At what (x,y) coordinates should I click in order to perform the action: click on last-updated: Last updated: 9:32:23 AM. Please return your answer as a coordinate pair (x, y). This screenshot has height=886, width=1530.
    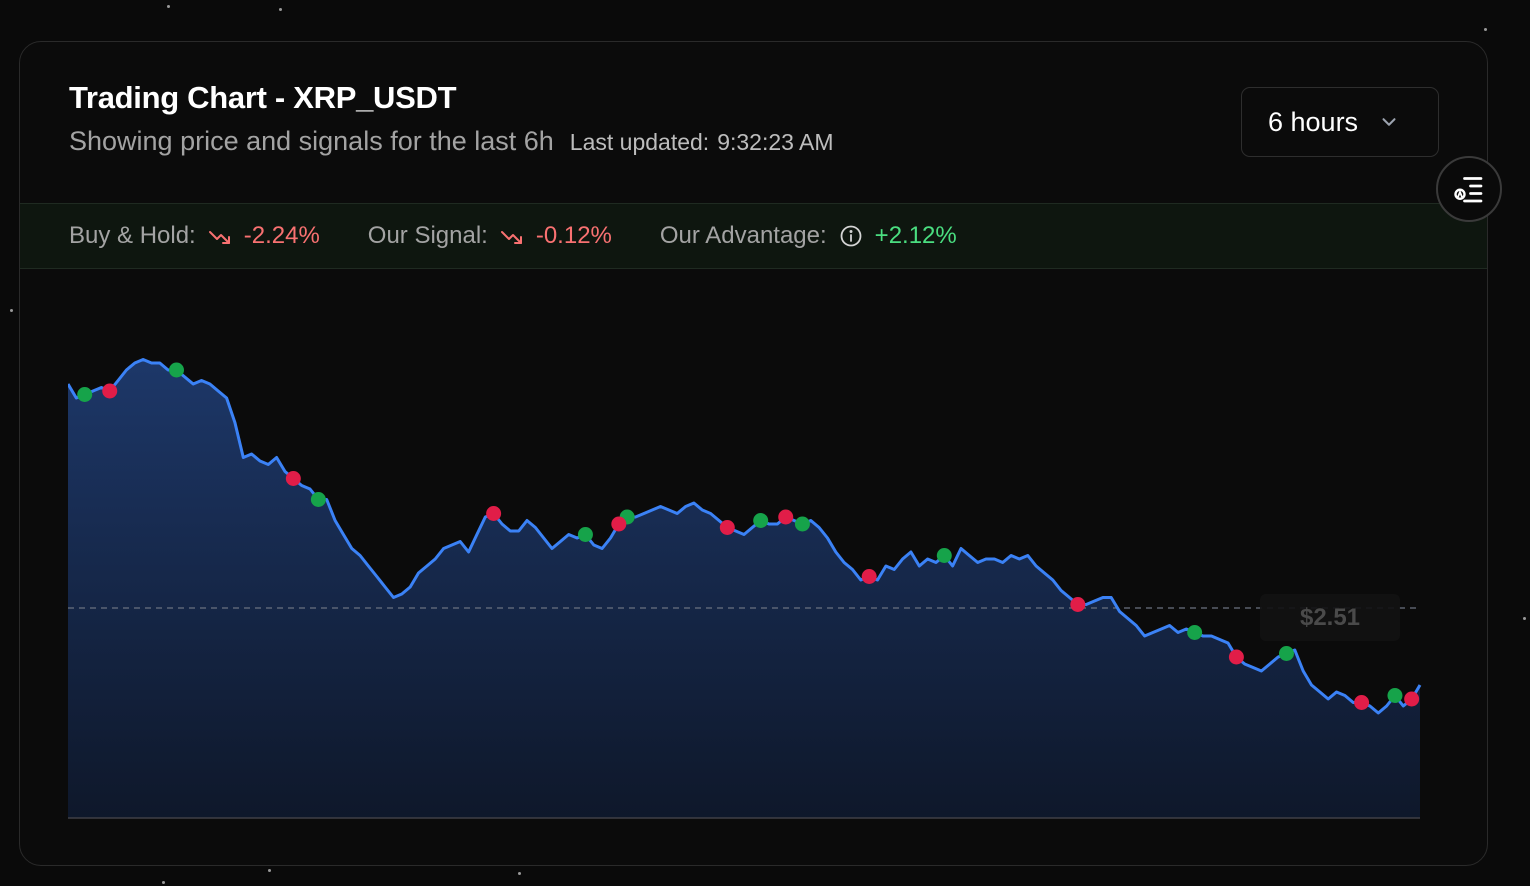
    Looking at the image, I should click on (702, 142).